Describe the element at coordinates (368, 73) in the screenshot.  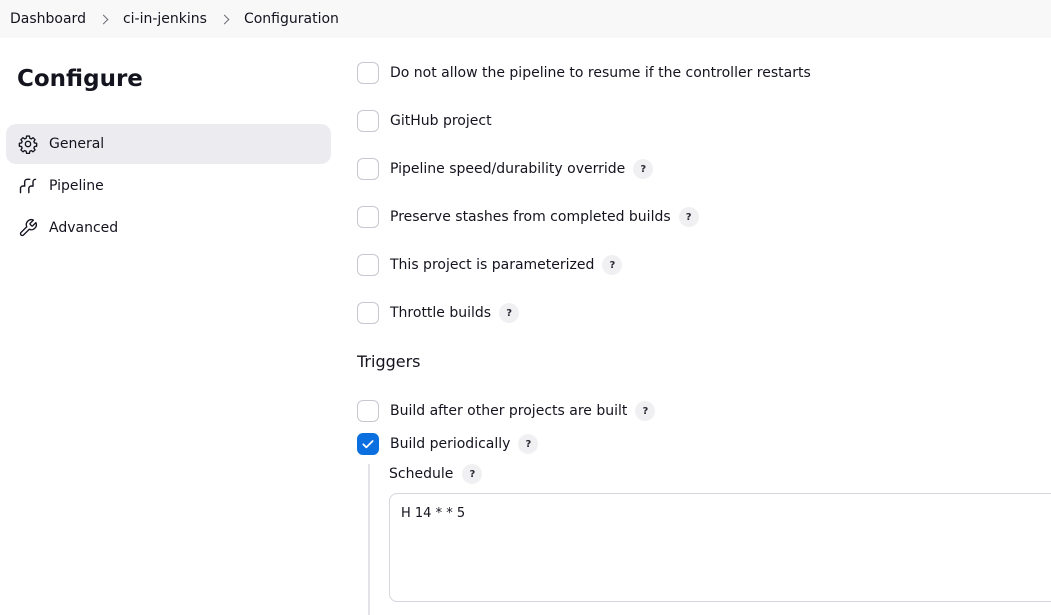
I see `resume-checkbox` at that location.